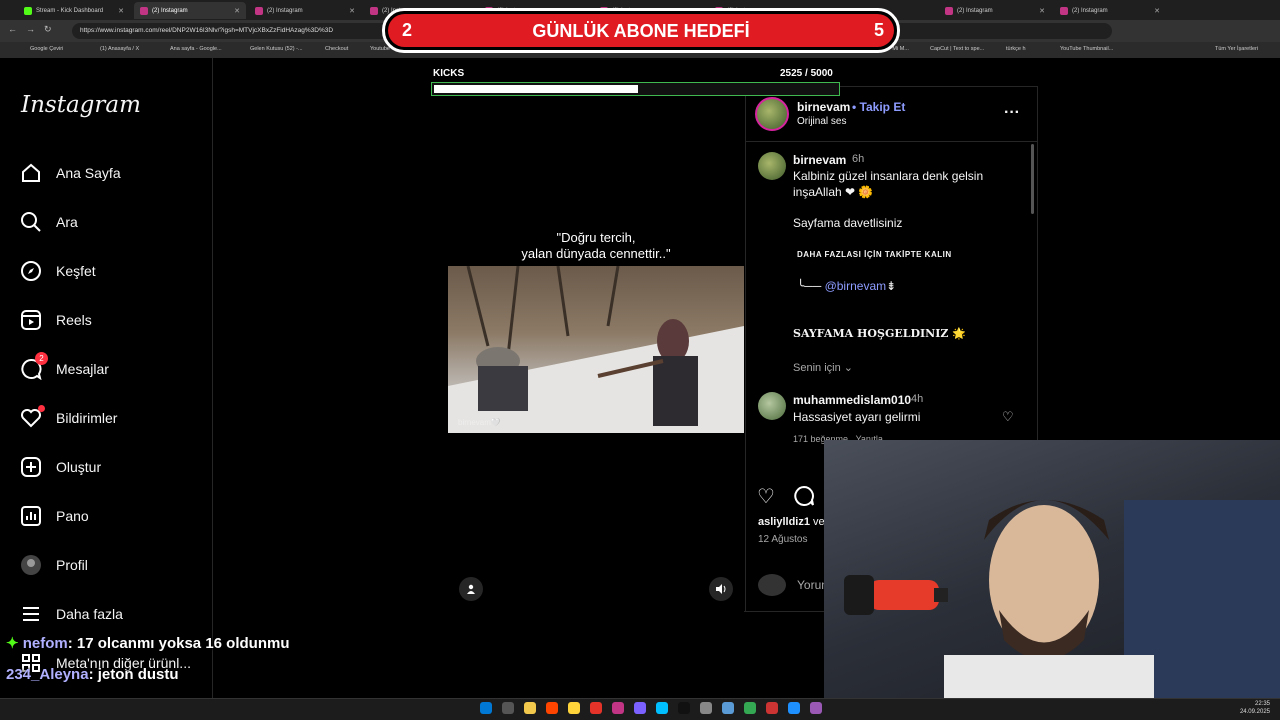  Describe the element at coordinates (891, 286) in the screenshot. I see `caption-line-5-suffix: ⇟` at that location.